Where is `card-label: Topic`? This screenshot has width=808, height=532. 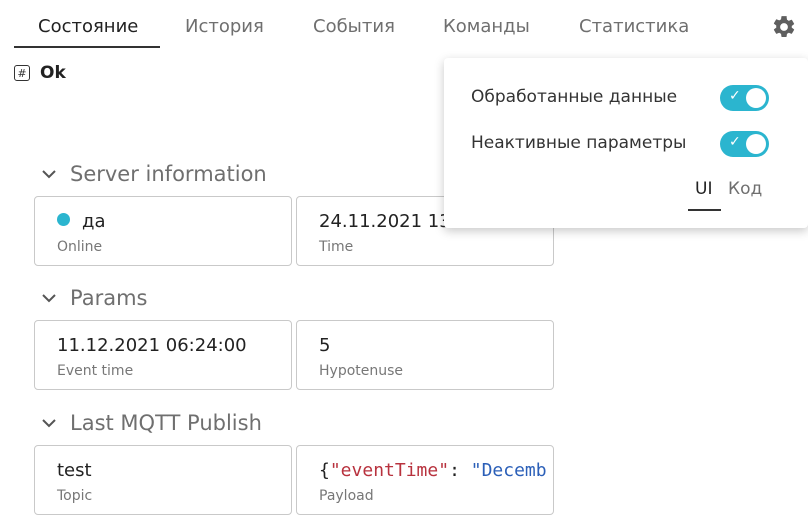 card-label: Topic is located at coordinates (75, 496).